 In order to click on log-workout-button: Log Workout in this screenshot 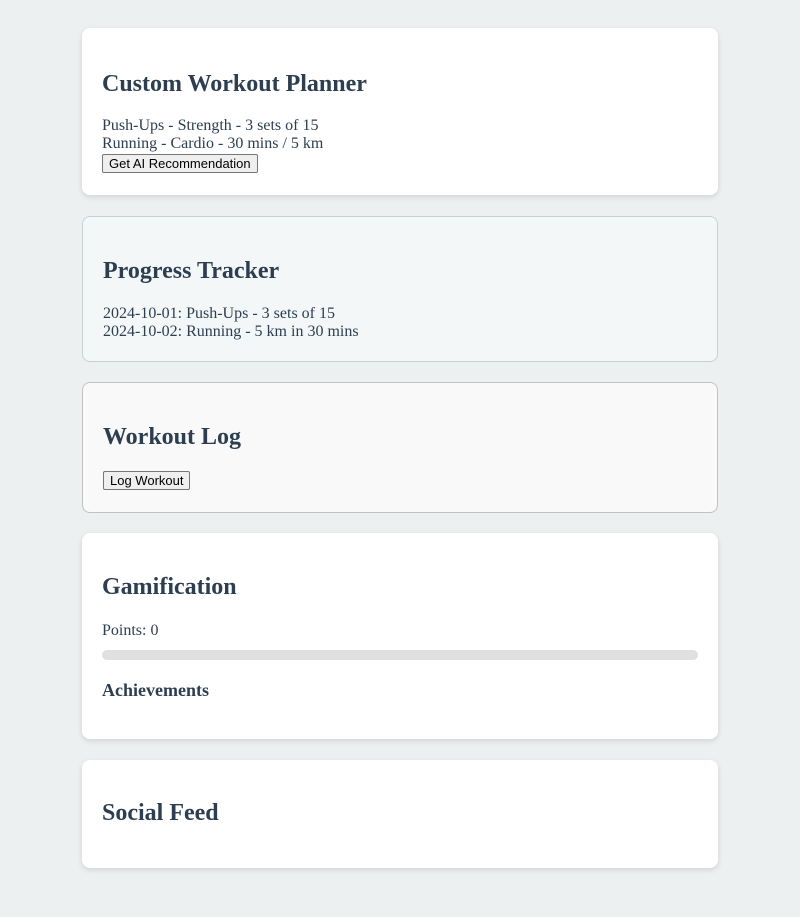, I will do `click(147, 480)`.